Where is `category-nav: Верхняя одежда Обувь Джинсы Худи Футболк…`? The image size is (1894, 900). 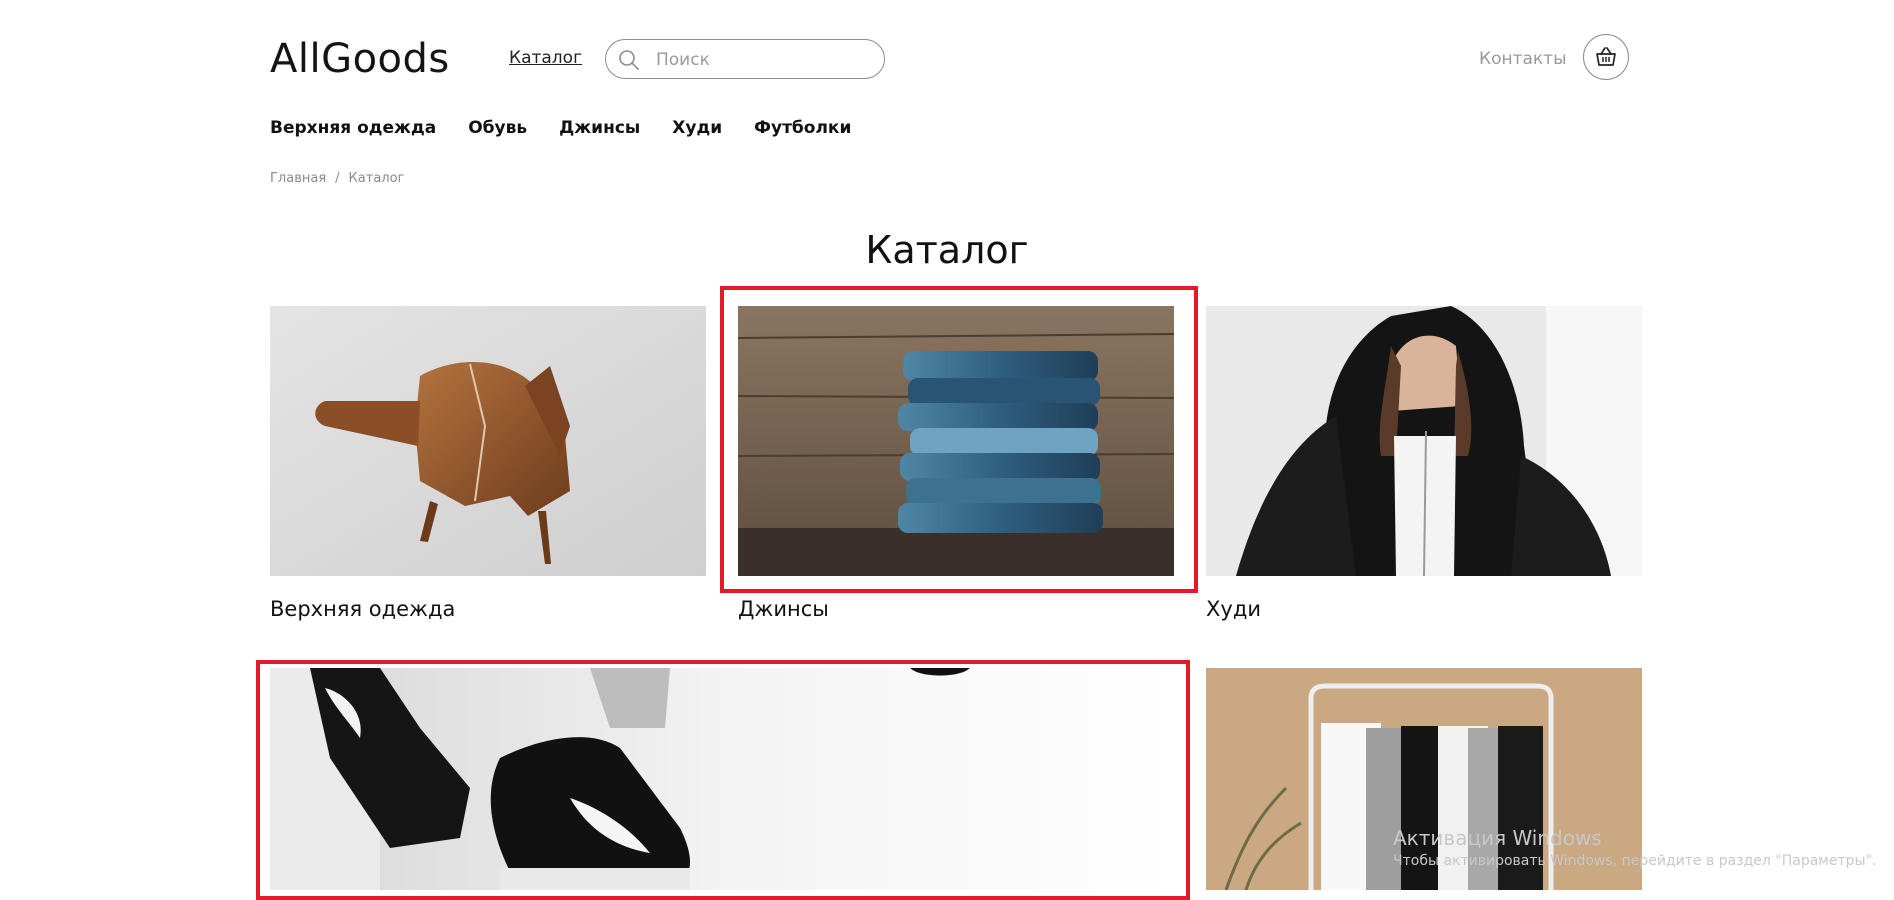
category-nav: Верхняя одежда Обувь Джинсы Худи Футболк… is located at coordinates (560, 128).